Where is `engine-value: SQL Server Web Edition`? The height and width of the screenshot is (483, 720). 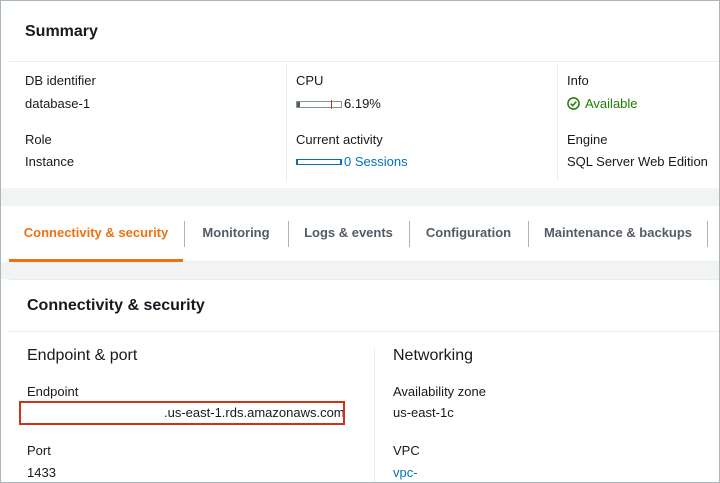 engine-value: SQL Server Web Edition is located at coordinates (637, 161).